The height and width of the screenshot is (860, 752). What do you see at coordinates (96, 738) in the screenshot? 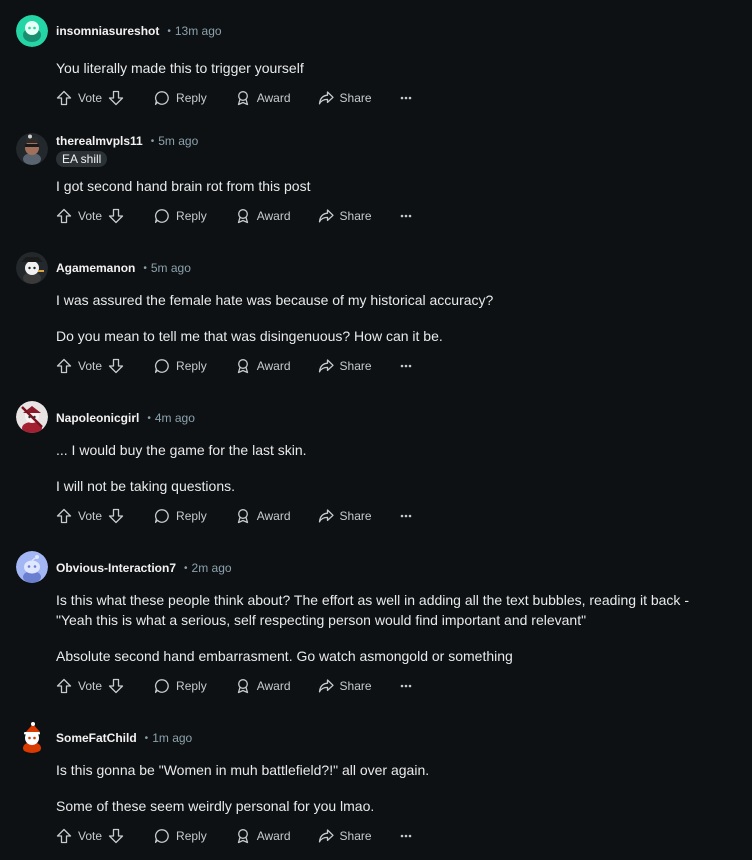
I see `username: SomeFatChild` at bounding box center [96, 738].